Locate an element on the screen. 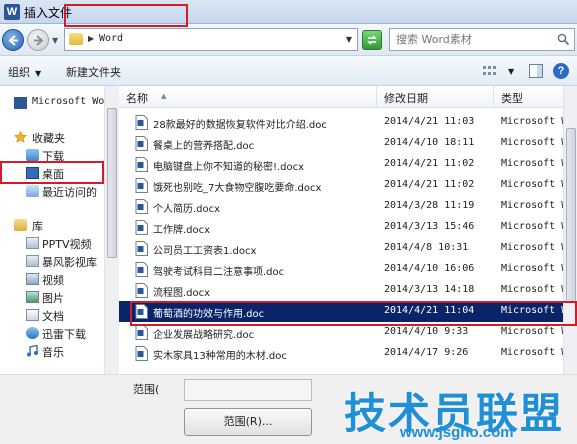  sidebar-scrollbar is located at coordinates (111, 230).